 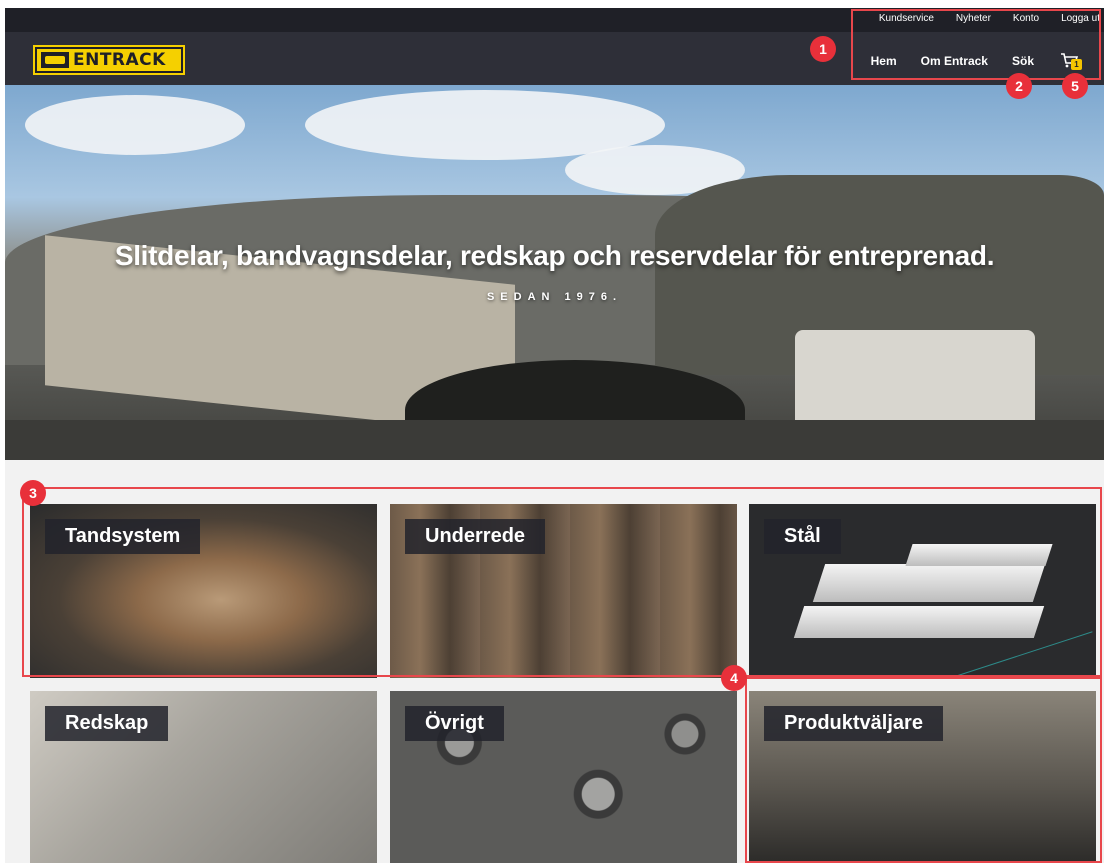 What do you see at coordinates (203, 777) in the screenshot?
I see `category-tile-redskap: Redskap` at bounding box center [203, 777].